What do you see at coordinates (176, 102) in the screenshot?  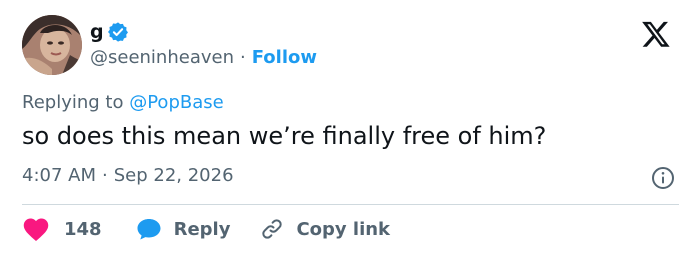 I see `replying-to-mention: @PopBase` at bounding box center [176, 102].